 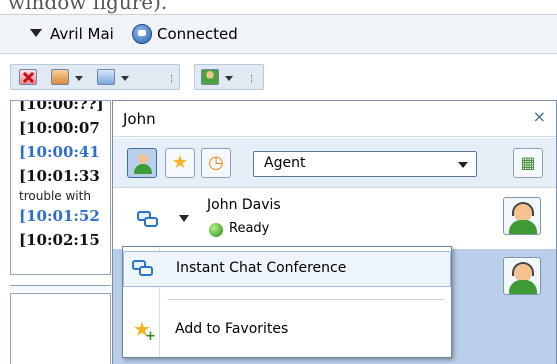 I want to click on contact-status: Ready, so click(x=249, y=228).